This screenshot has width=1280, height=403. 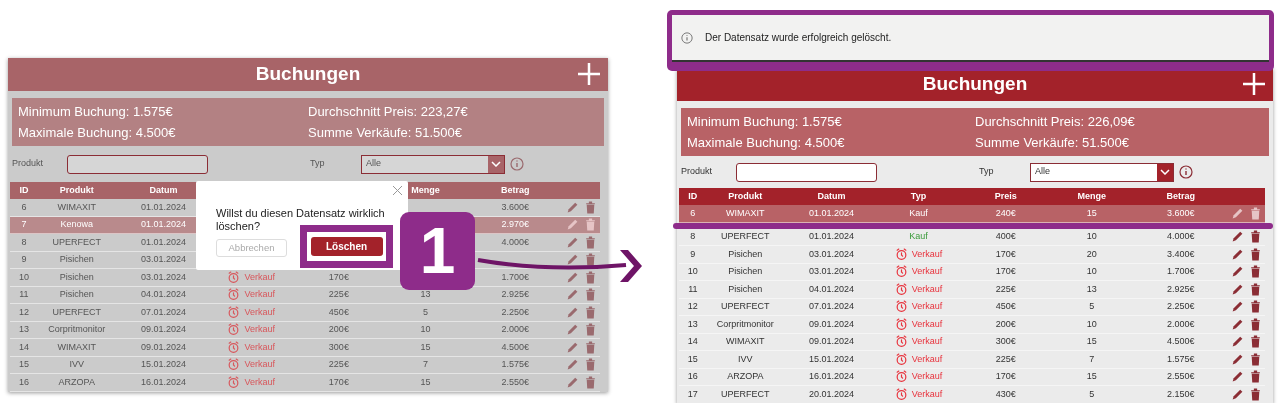 I want to click on table-cell-text: 6, so click(x=693, y=213).